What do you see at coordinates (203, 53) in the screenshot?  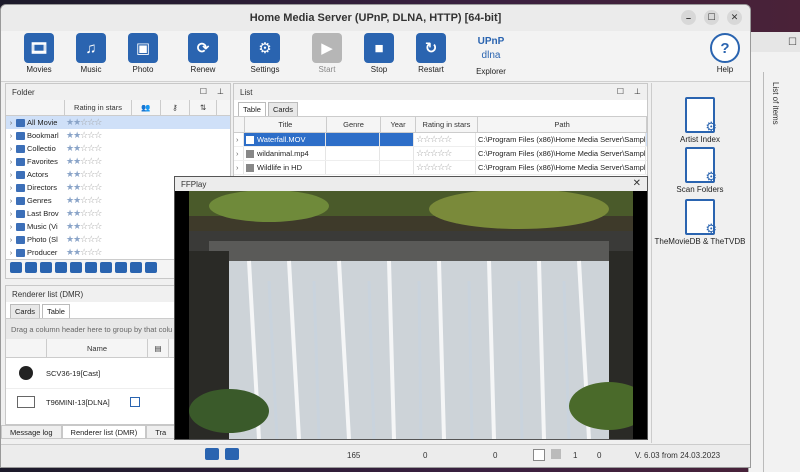 I see `renew-button: ⟳ Renew` at bounding box center [203, 53].